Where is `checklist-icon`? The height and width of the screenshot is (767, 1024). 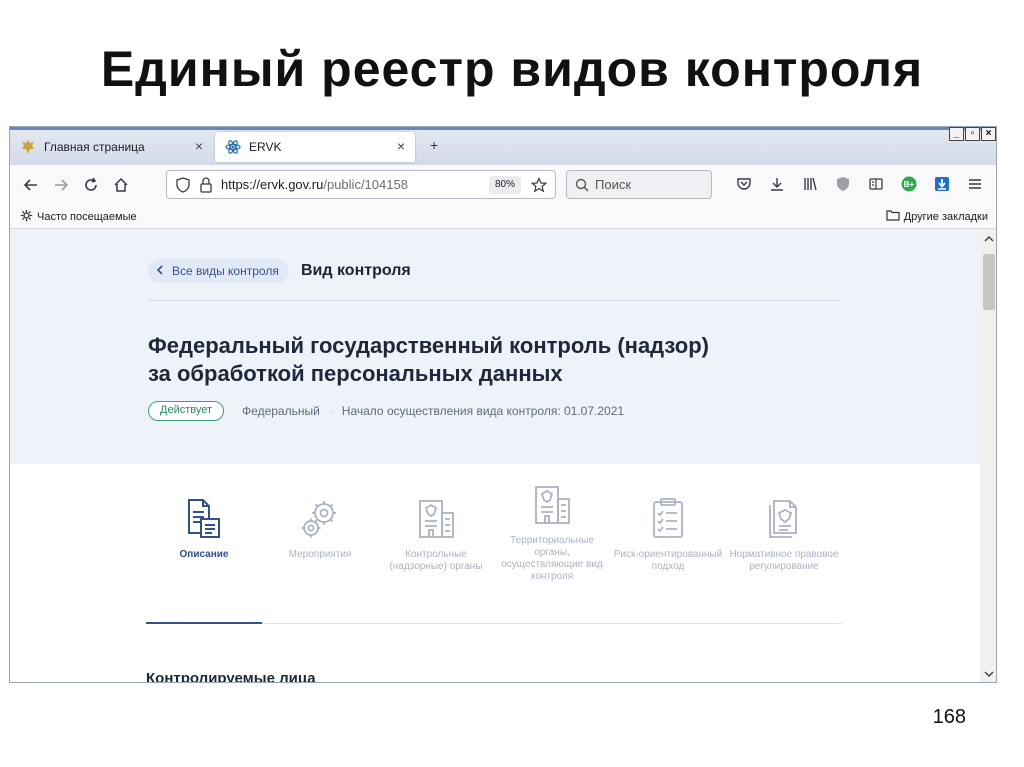 checklist-icon is located at coordinates (668, 518).